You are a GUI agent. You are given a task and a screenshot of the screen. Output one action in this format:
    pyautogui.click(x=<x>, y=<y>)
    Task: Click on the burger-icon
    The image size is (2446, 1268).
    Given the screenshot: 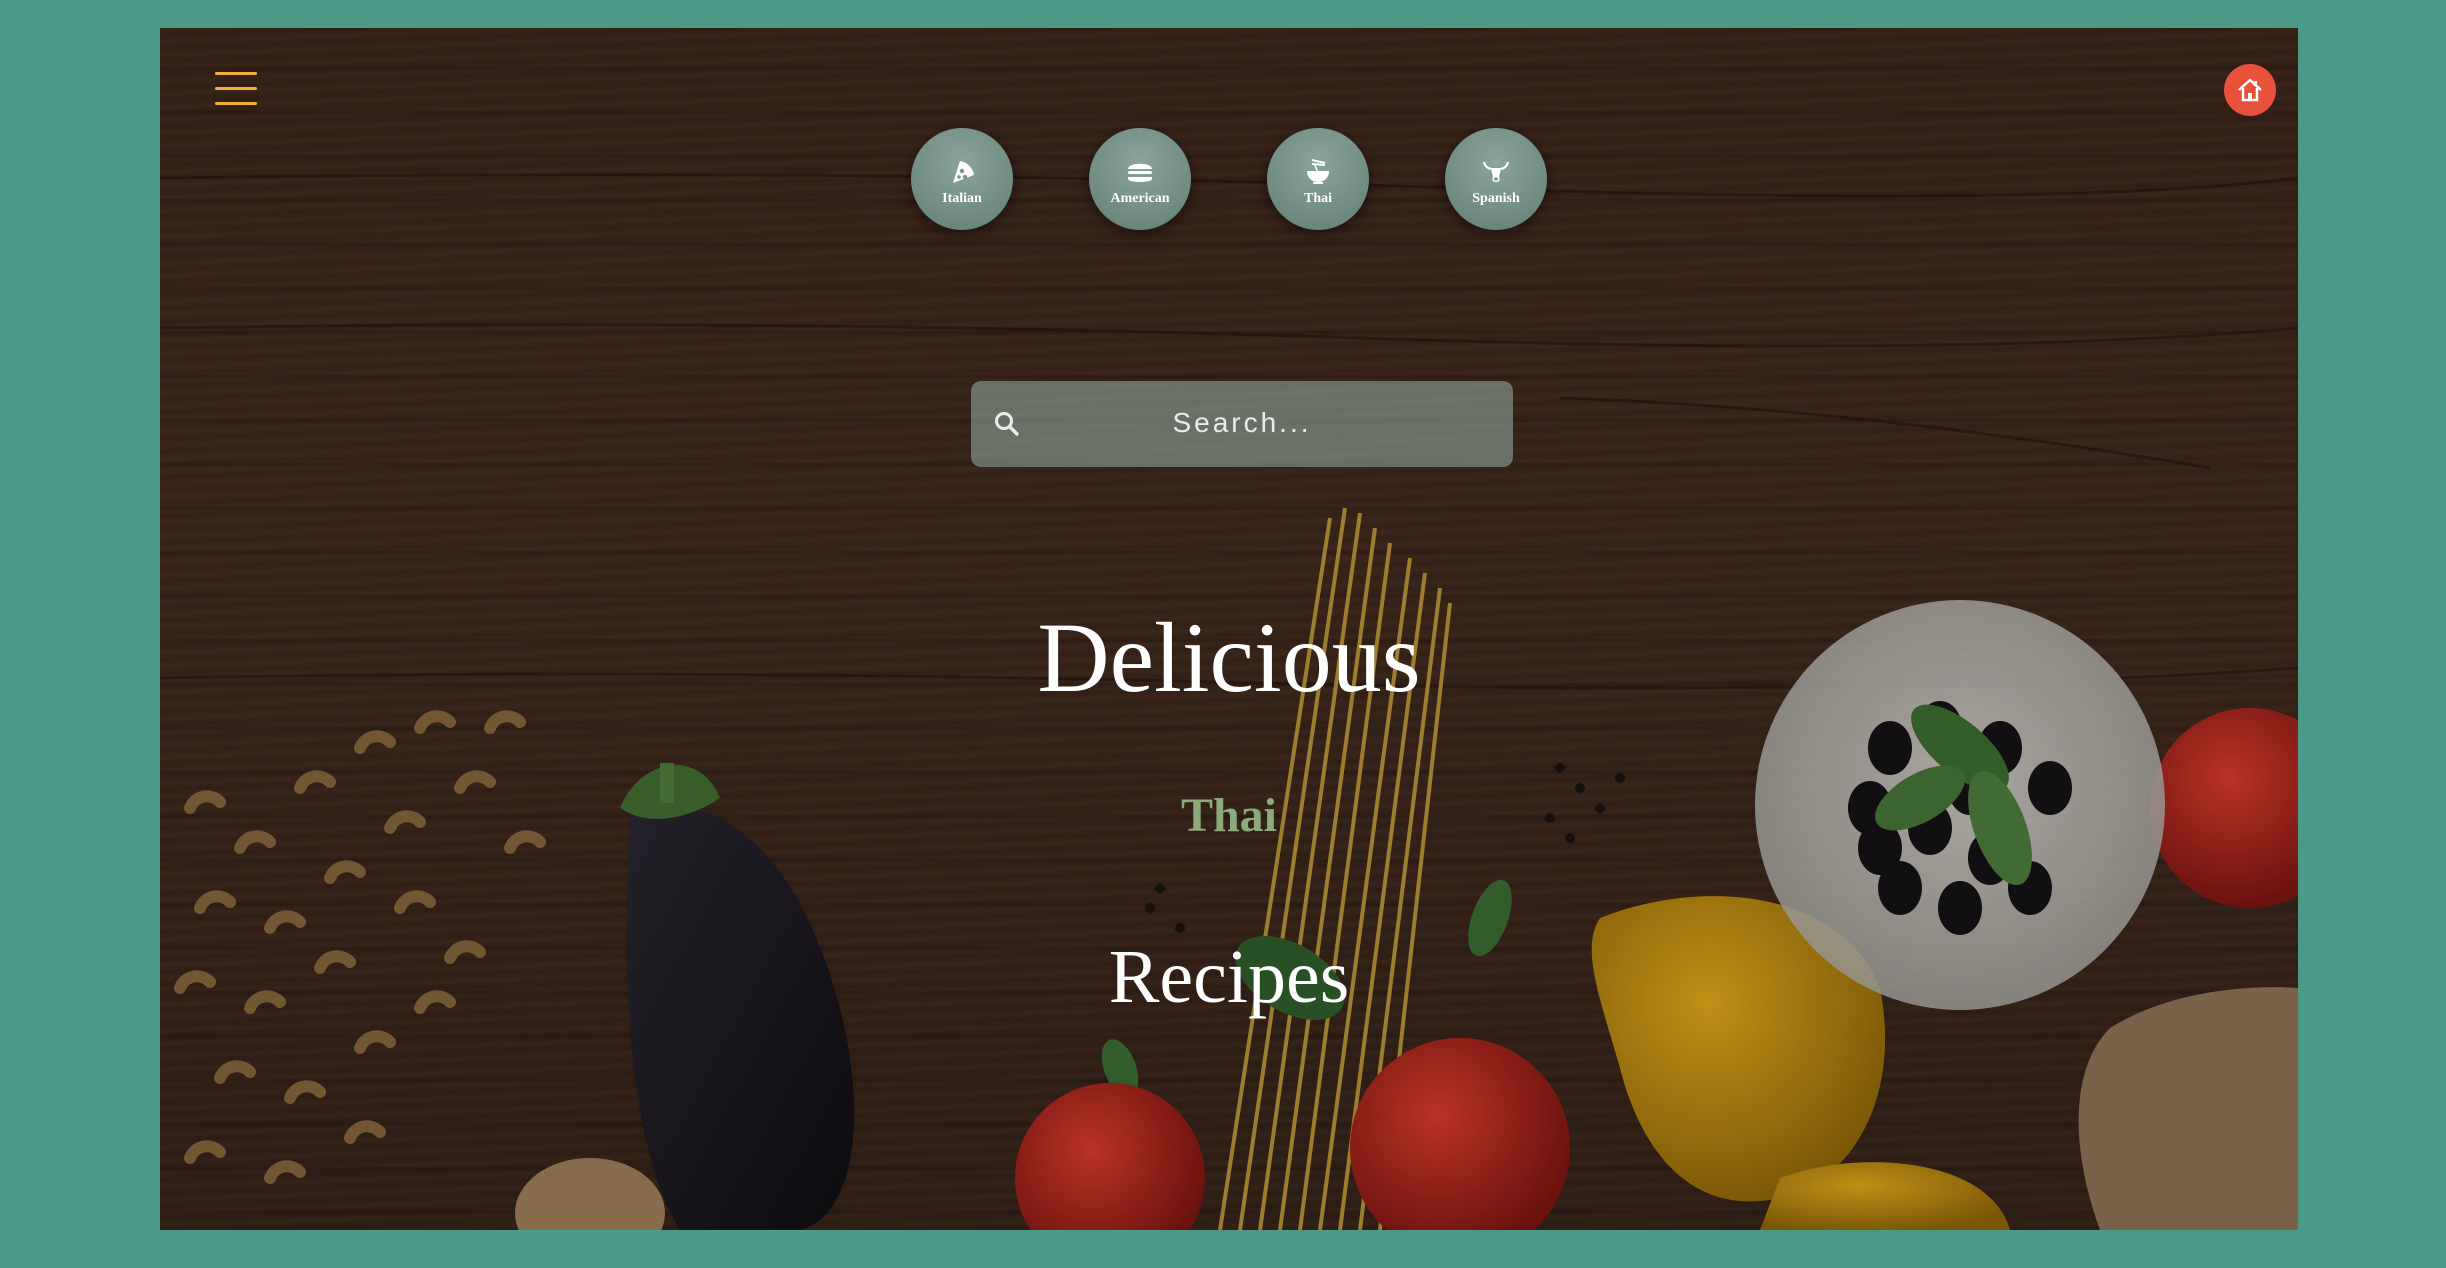 What is the action you would take?
    pyautogui.click(x=1140, y=172)
    